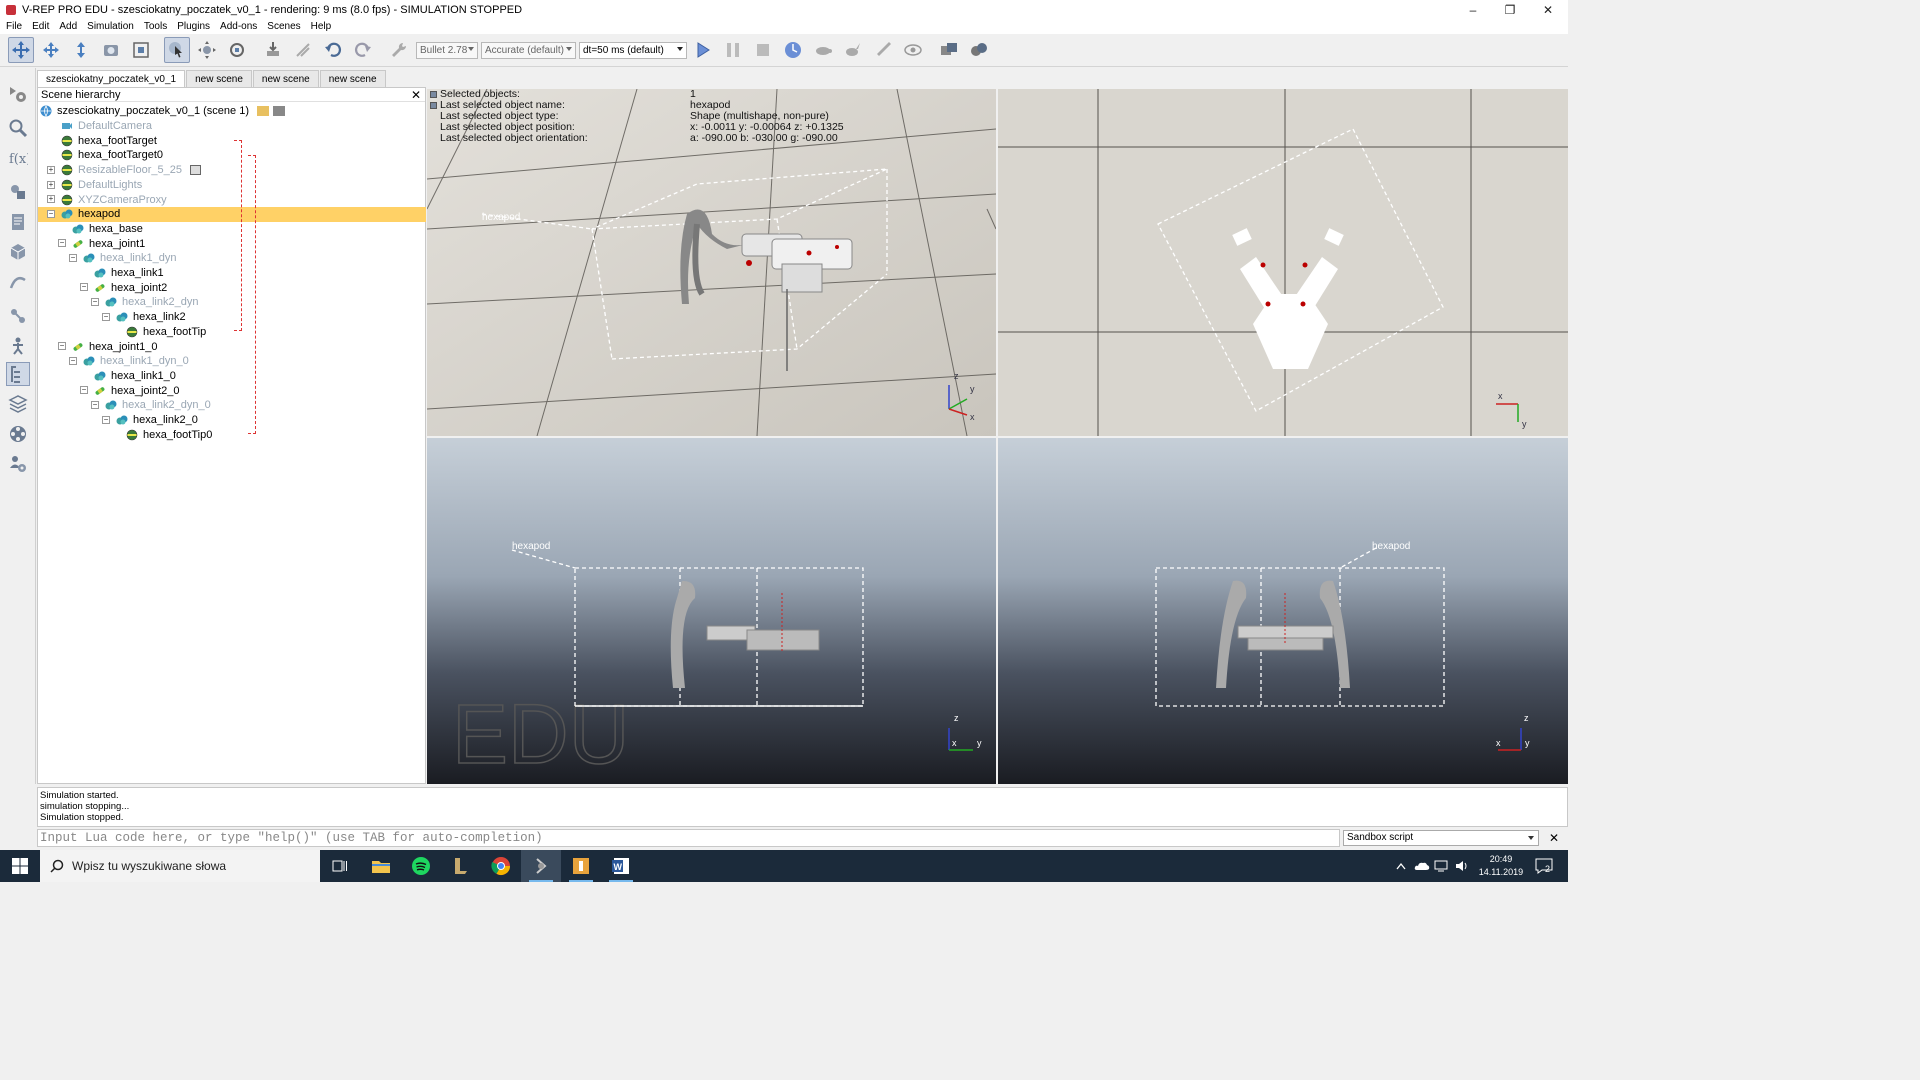  What do you see at coordinates (232, 361) in the screenshot?
I see `tree-item-hexa-link1-dyn-0: hexa_link1_dyn_0 −` at bounding box center [232, 361].